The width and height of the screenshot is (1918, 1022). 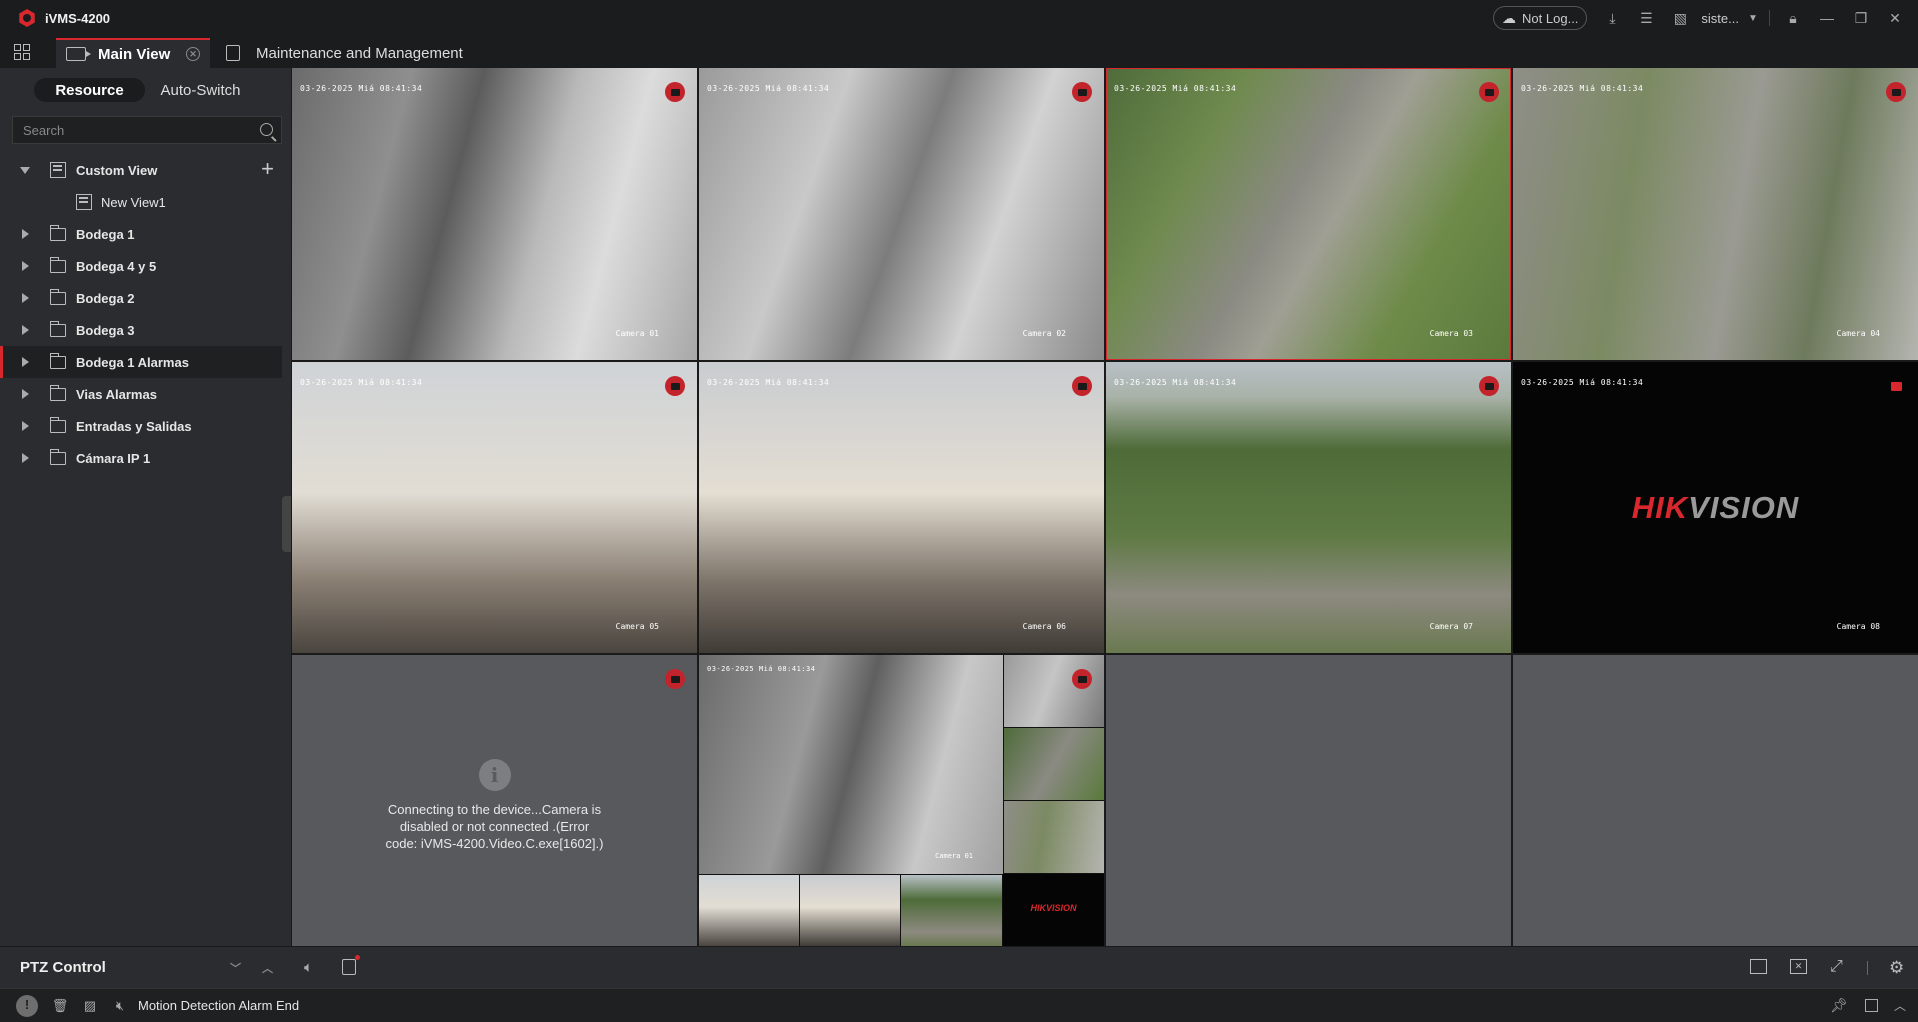 I want to click on hikvision-logo: HIKVISION, so click(x=1053, y=908).